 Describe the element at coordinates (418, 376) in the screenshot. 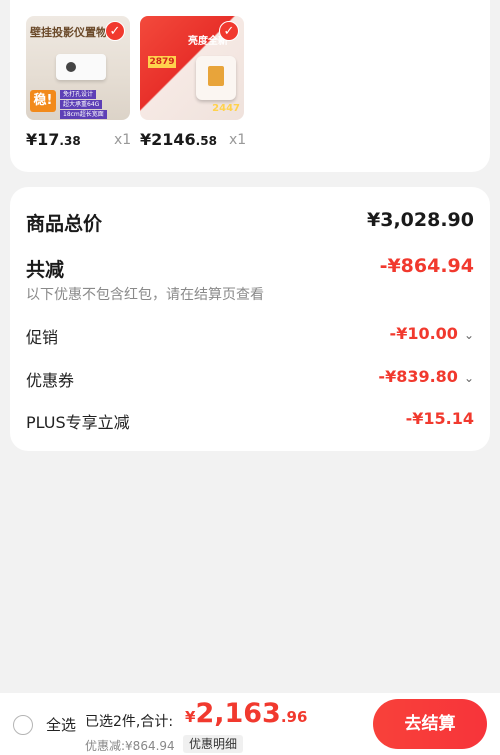

I see `coupon-value: -¥839.80` at that location.